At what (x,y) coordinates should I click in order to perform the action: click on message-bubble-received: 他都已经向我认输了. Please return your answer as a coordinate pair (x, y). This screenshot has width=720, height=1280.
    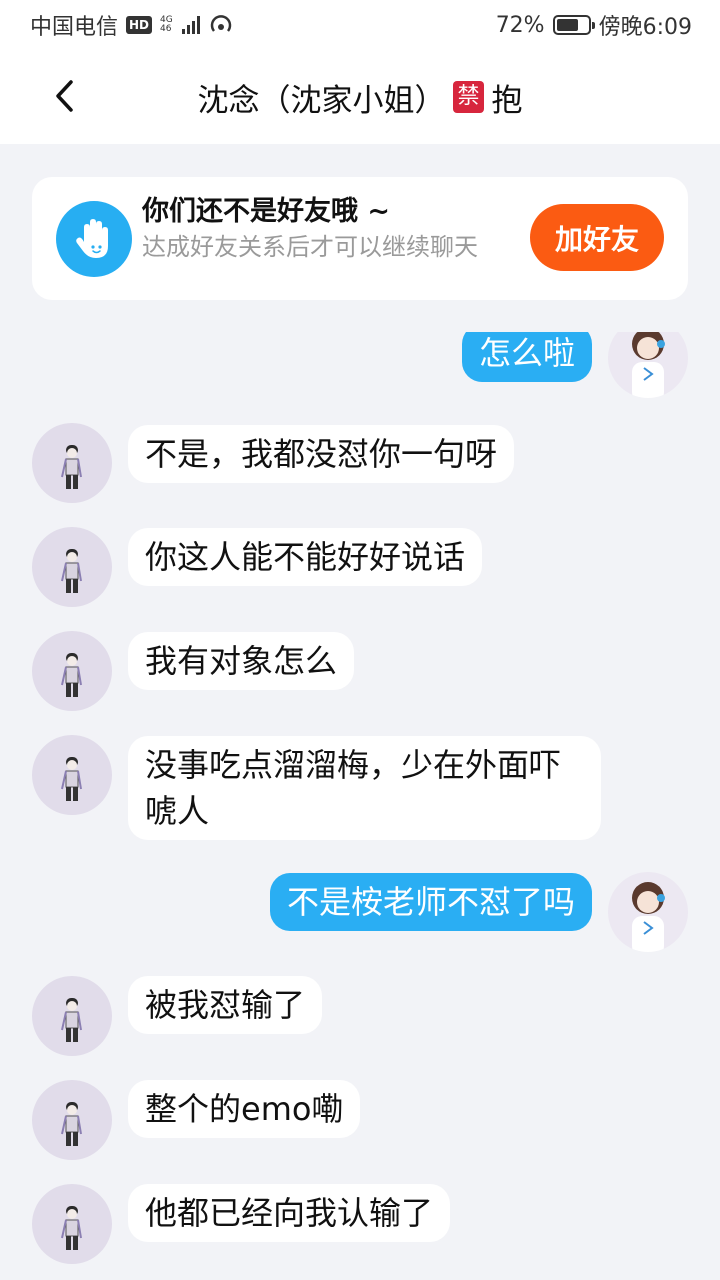
    Looking at the image, I should click on (289, 1213).